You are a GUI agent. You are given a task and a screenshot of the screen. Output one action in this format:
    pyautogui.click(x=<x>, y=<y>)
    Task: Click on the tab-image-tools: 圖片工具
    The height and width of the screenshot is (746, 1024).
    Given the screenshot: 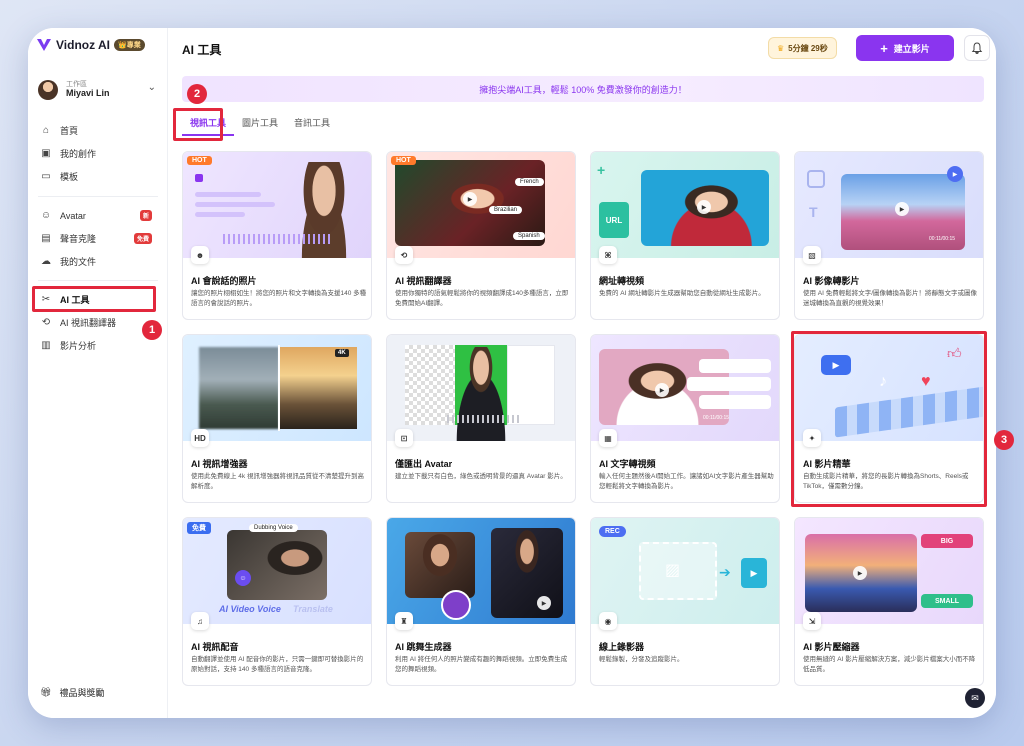 What is the action you would take?
    pyautogui.click(x=260, y=124)
    